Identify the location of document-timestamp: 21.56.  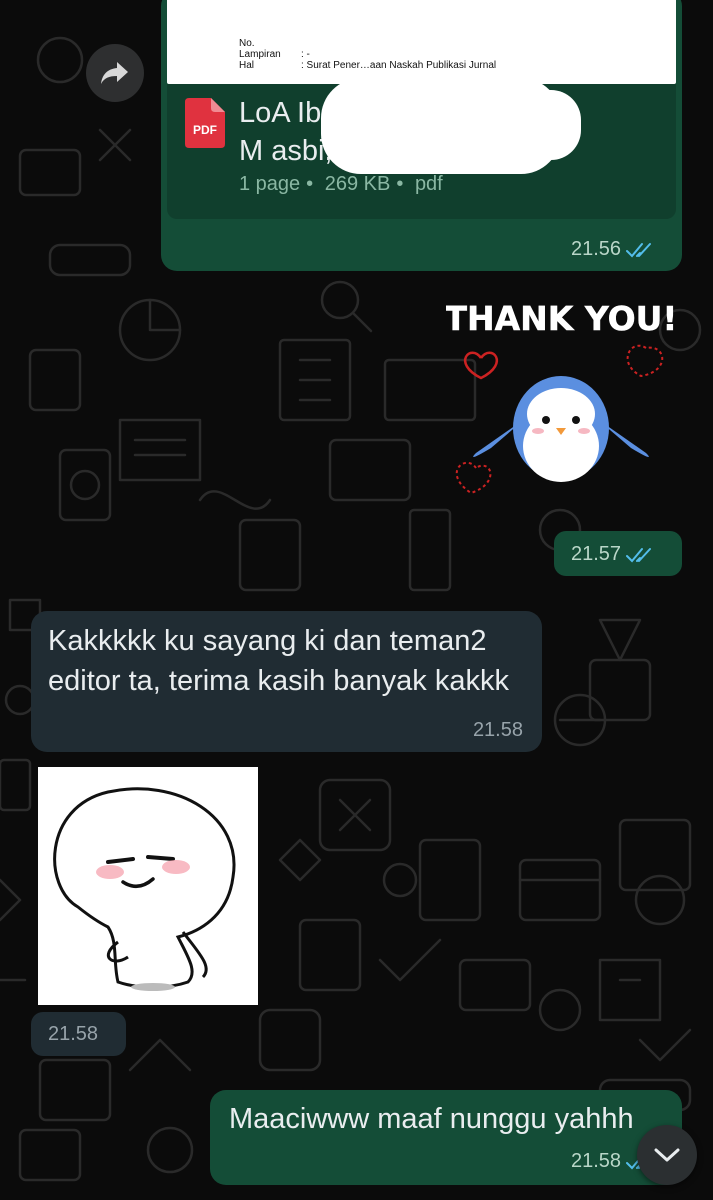
(611, 249).